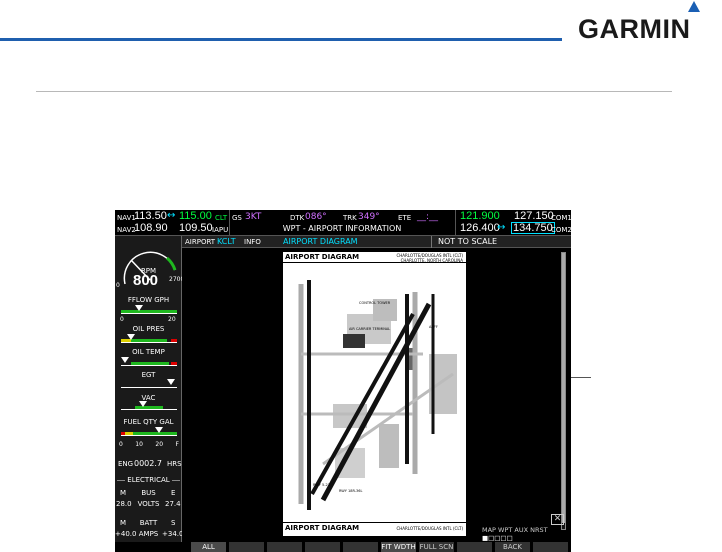  Describe the element at coordinates (208, 547) in the screenshot. I see `softkey-all: ALL` at that location.